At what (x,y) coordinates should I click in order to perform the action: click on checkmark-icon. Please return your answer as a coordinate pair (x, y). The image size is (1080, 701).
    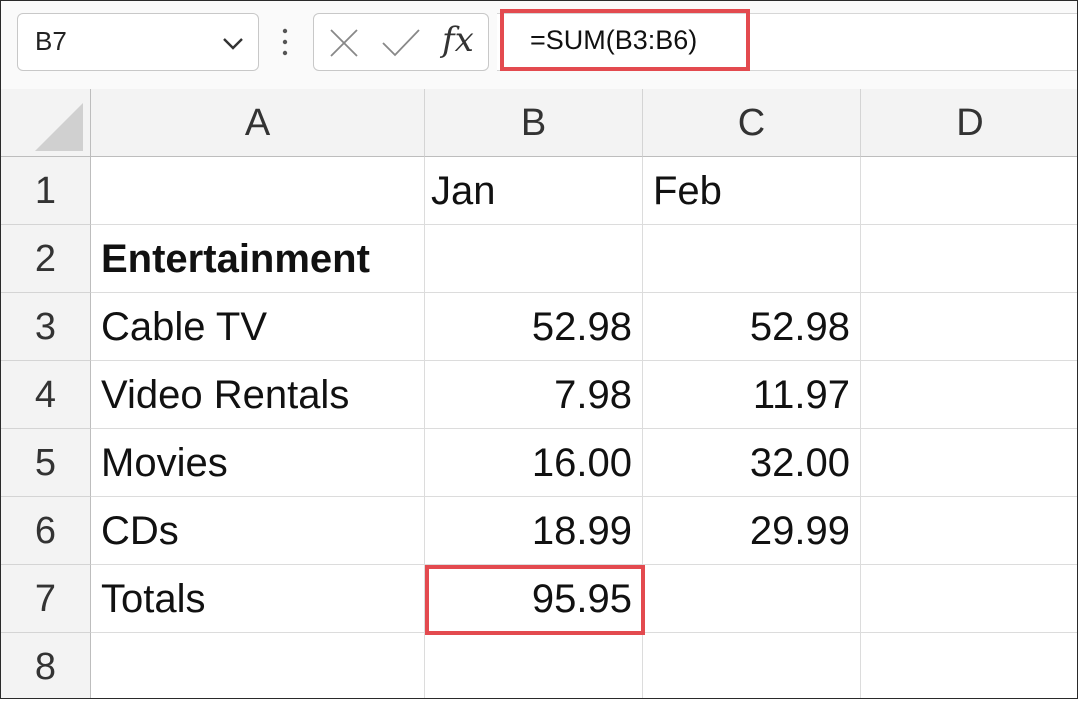
    Looking at the image, I should click on (401, 43).